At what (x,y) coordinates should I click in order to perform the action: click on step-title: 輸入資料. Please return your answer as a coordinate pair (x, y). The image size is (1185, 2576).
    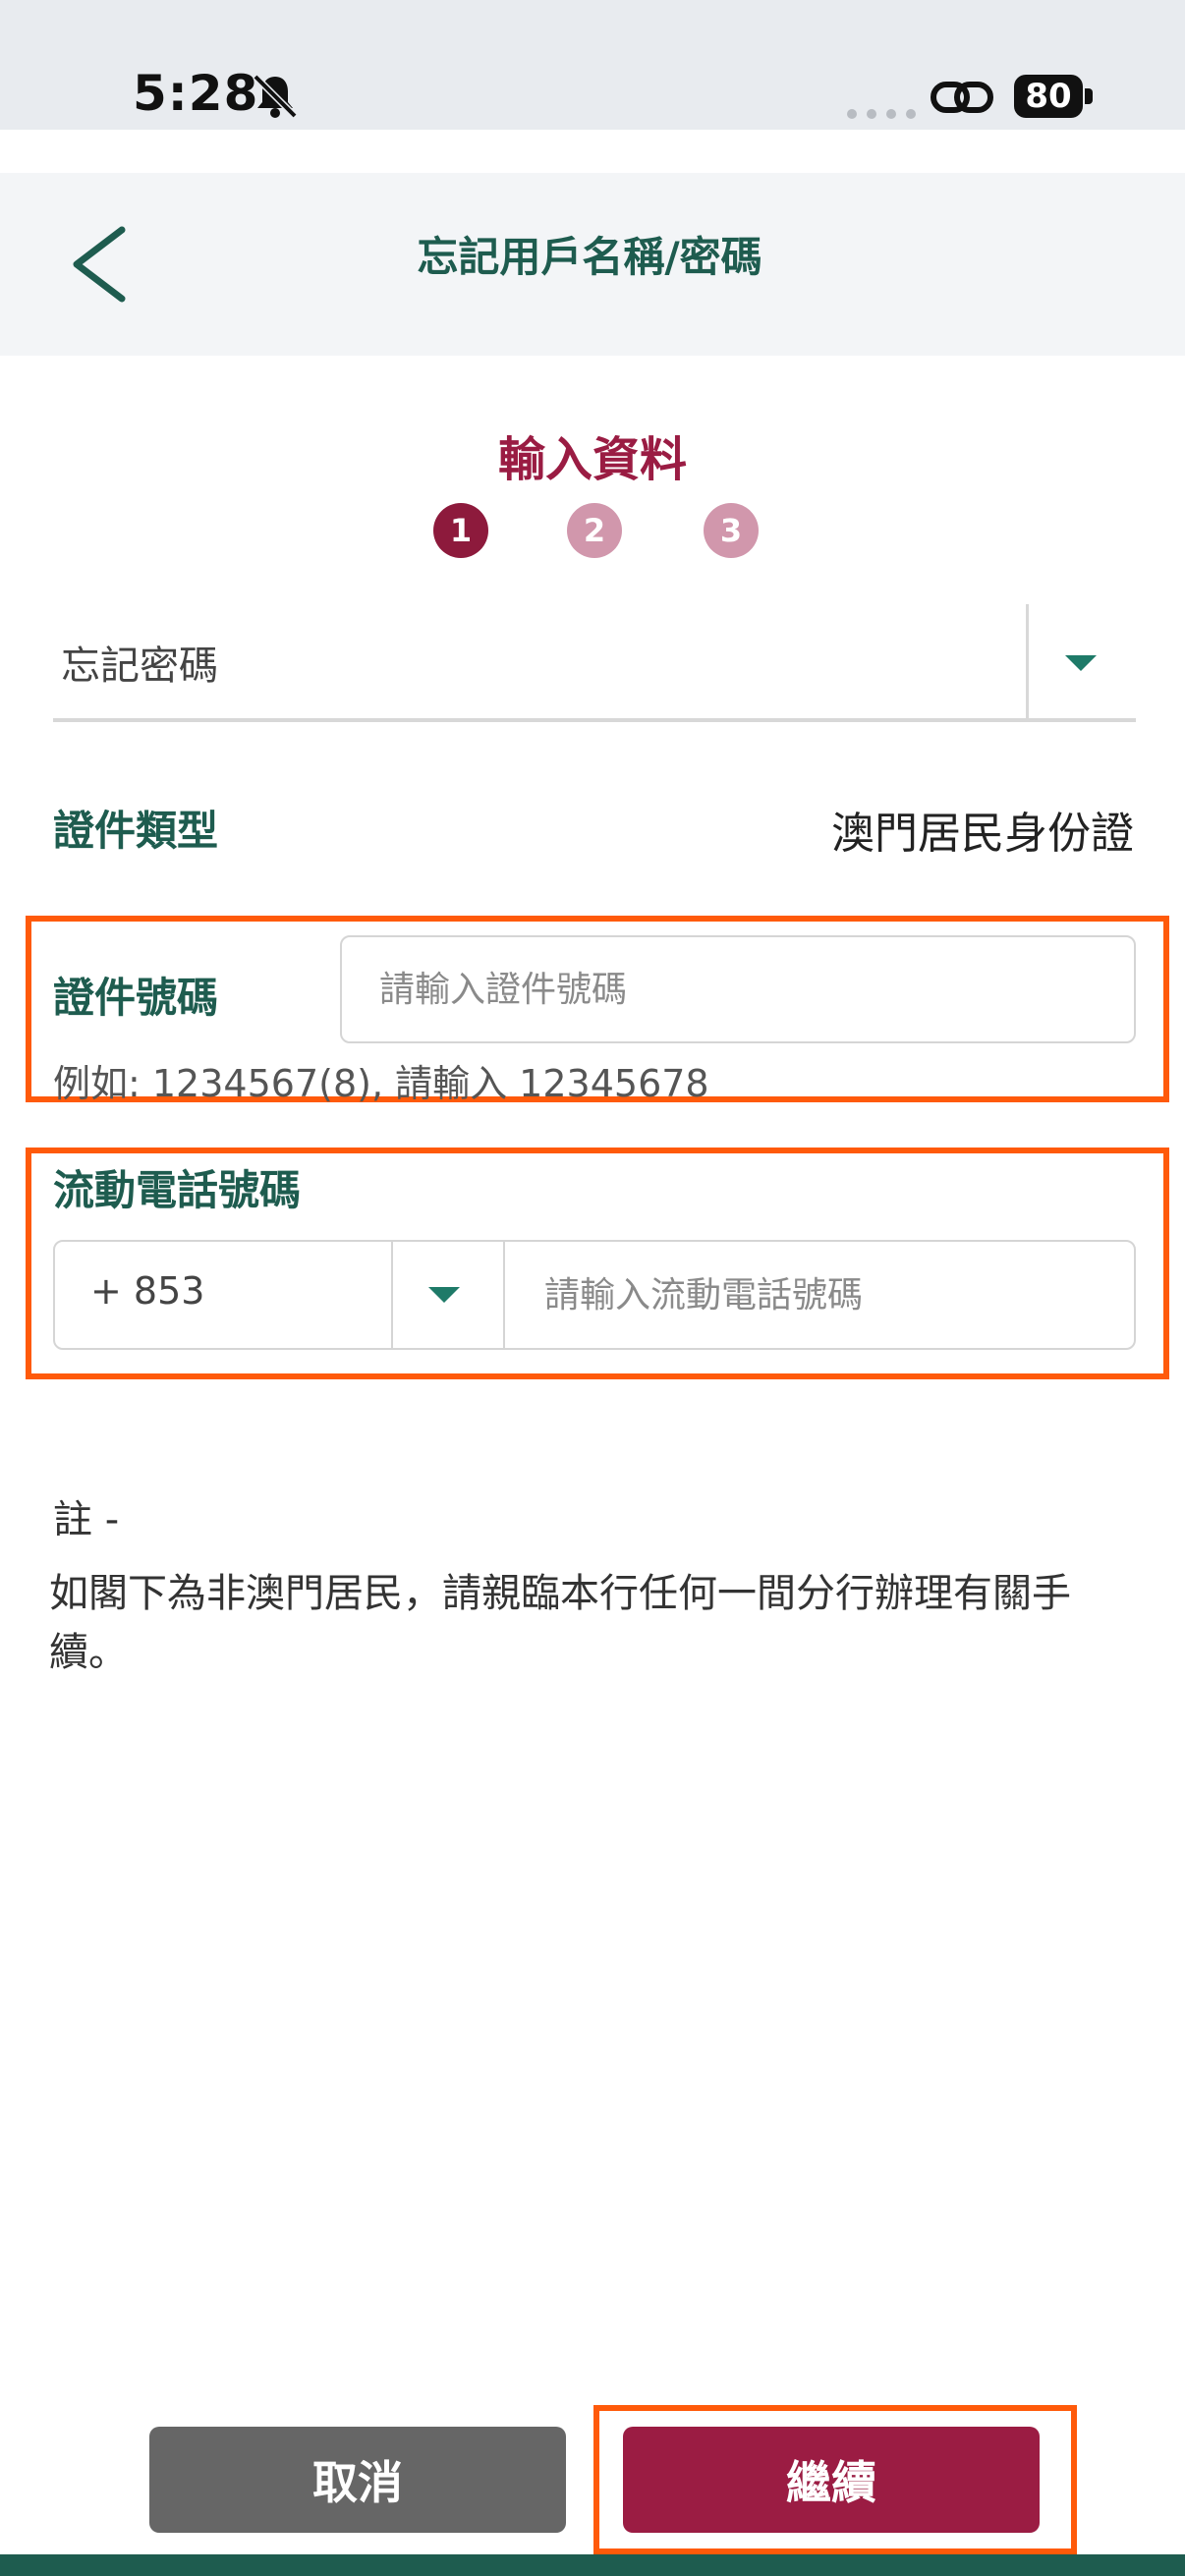
    Looking at the image, I should click on (592, 459).